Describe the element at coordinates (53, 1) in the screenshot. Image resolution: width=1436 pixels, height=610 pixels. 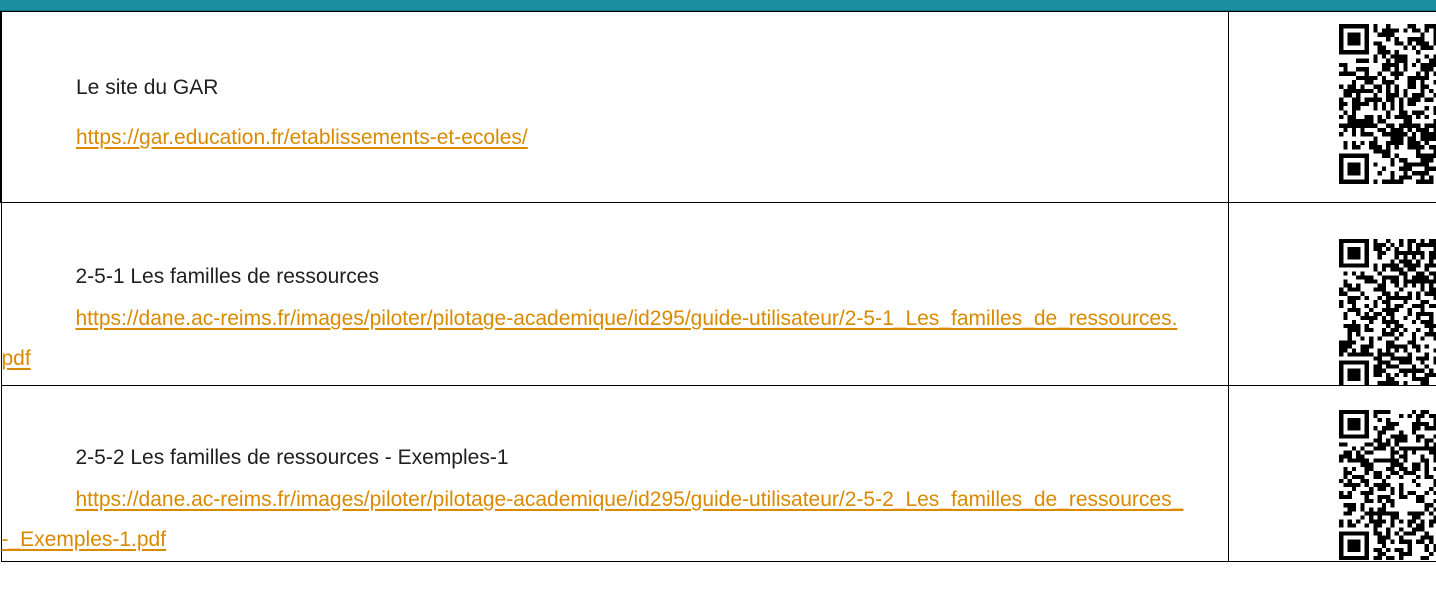
I see `section-header-text: 1` at that location.